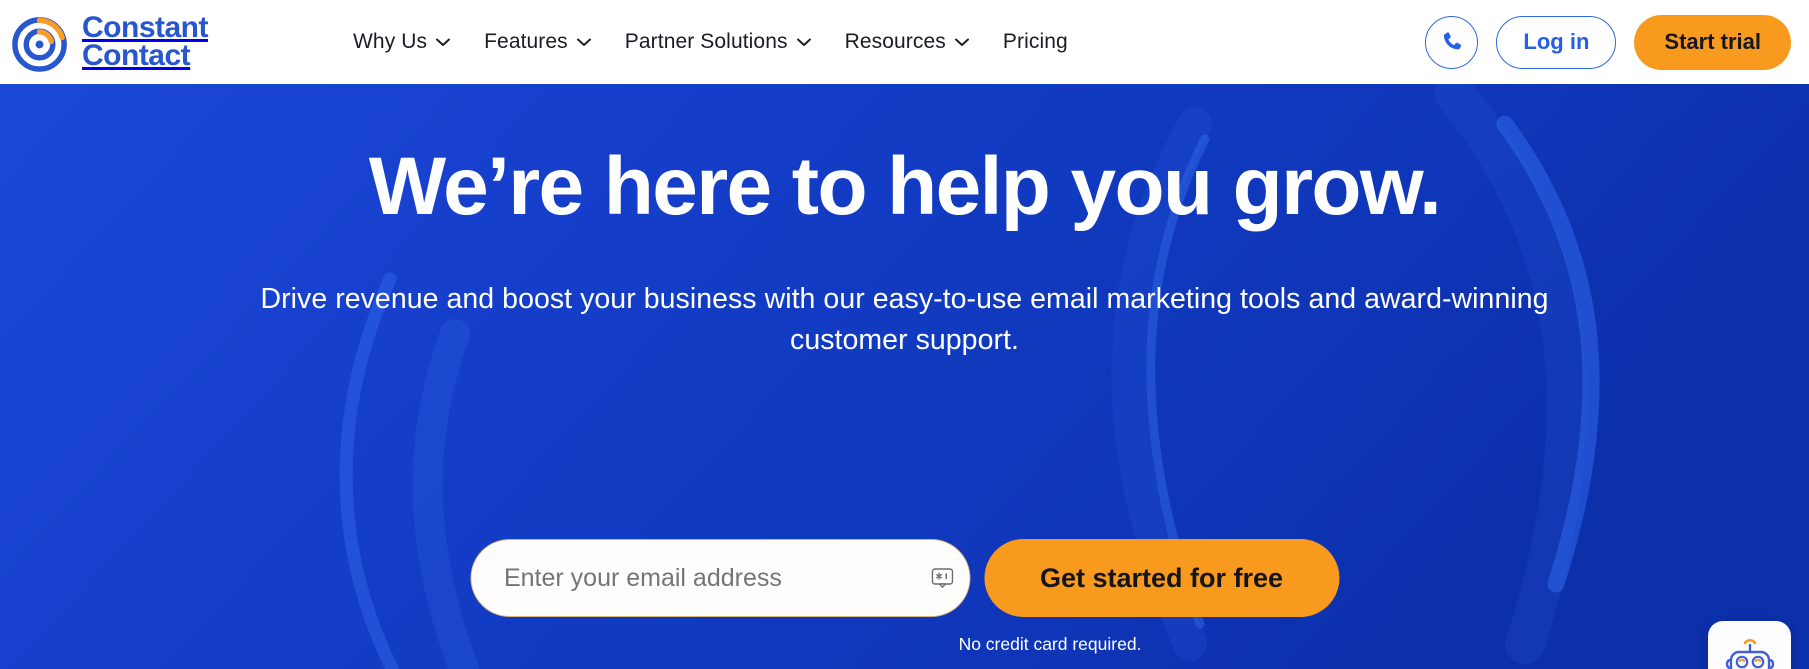  I want to click on logo-wordmark: Constant Contact, so click(145, 41).